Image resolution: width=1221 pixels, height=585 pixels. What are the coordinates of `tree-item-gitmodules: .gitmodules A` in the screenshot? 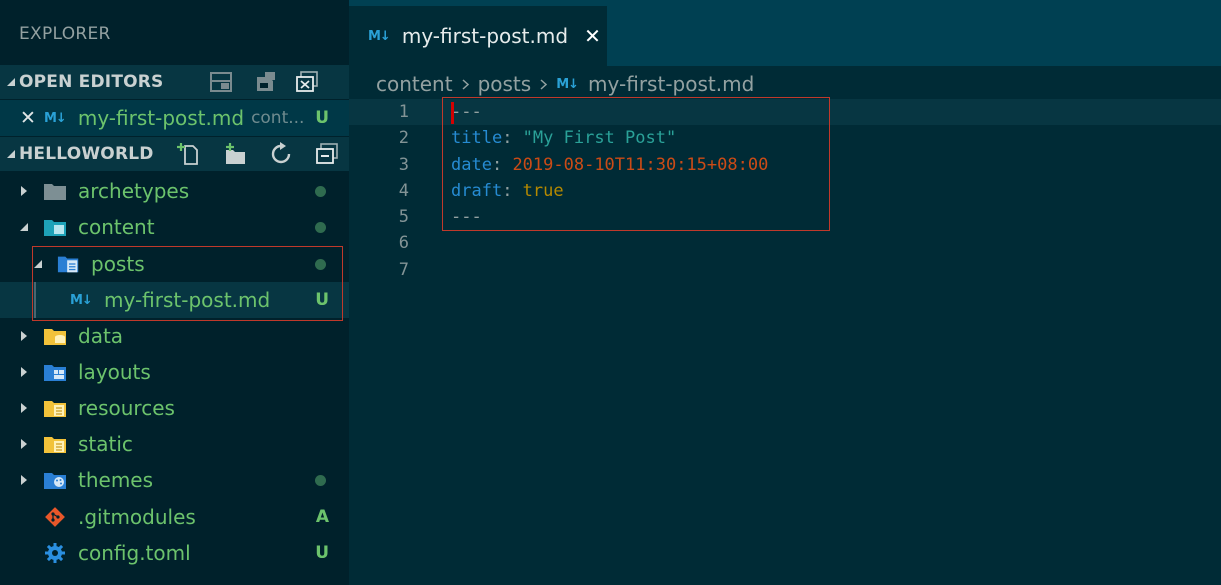 It's located at (174, 517).